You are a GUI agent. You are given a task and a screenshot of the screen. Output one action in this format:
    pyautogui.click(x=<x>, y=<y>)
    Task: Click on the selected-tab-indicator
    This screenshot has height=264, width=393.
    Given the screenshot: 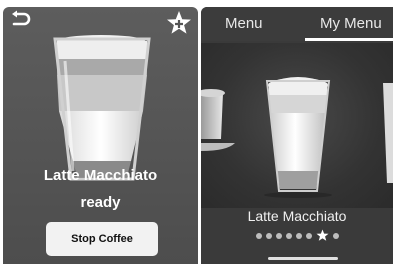 What is the action you would take?
    pyautogui.click(x=349, y=39)
    